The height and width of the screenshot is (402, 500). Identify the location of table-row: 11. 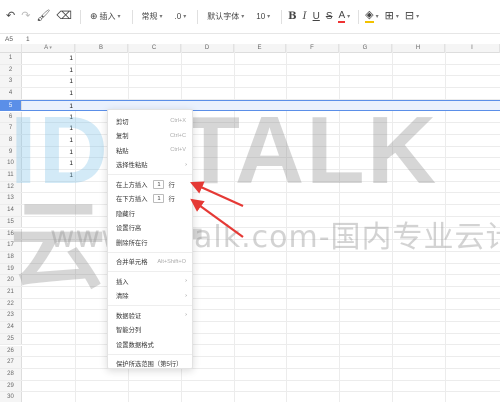
(250, 59).